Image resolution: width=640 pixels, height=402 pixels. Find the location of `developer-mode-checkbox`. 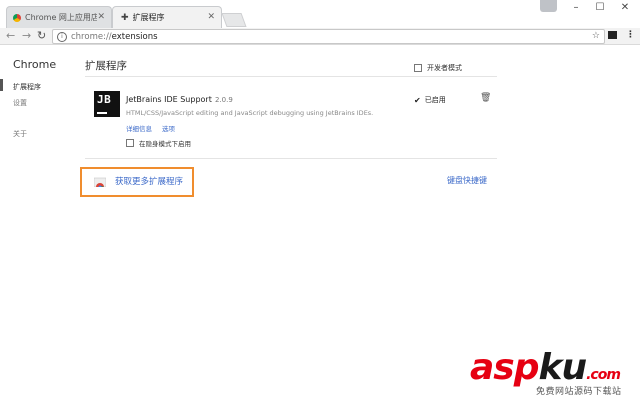

developer-mode-checkbox is located at coordinates (418, 68).